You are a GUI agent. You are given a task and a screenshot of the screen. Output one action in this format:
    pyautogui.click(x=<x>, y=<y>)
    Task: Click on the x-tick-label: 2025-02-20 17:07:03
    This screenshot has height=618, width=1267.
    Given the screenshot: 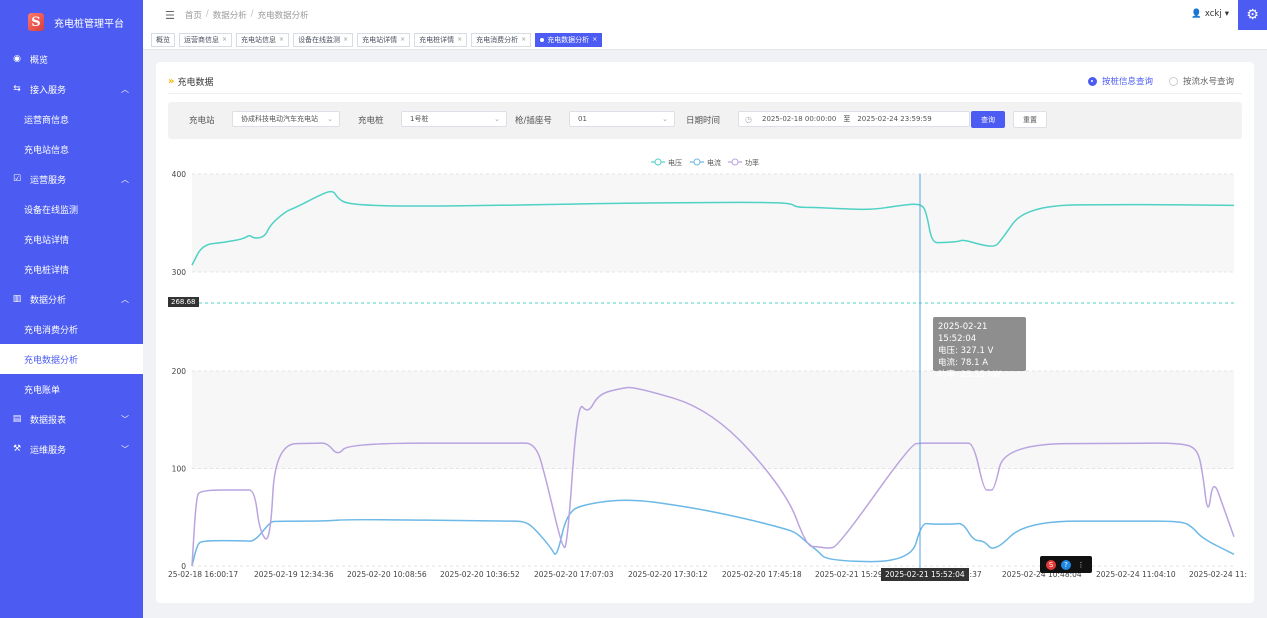 What is the action you would take?
    pyautogui.click(x=574, y=574)
    